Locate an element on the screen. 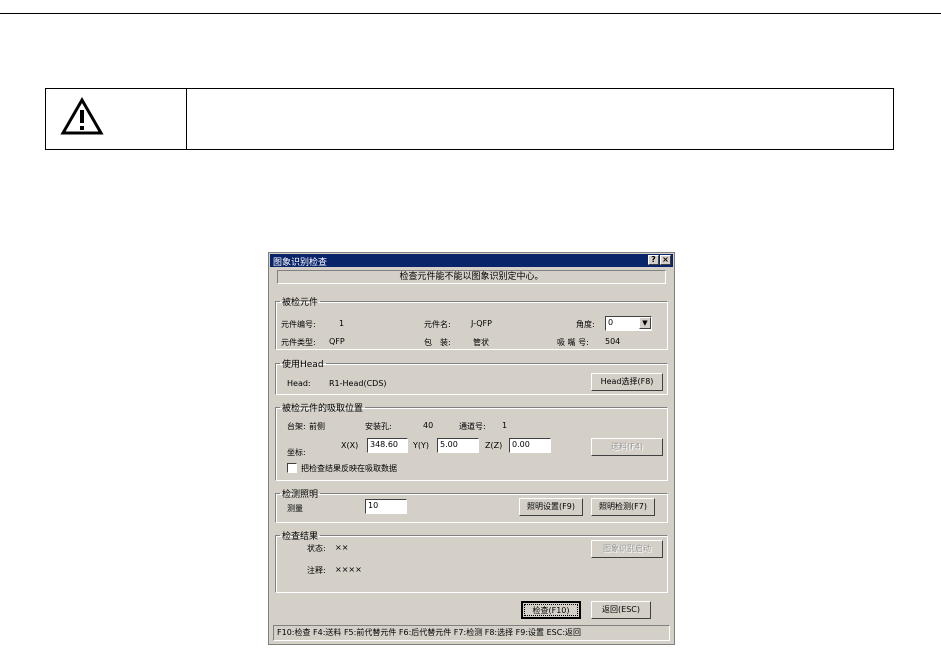 The image size is (941, 649). component-name-value: J-QFP is located at coordinates (481, 323).